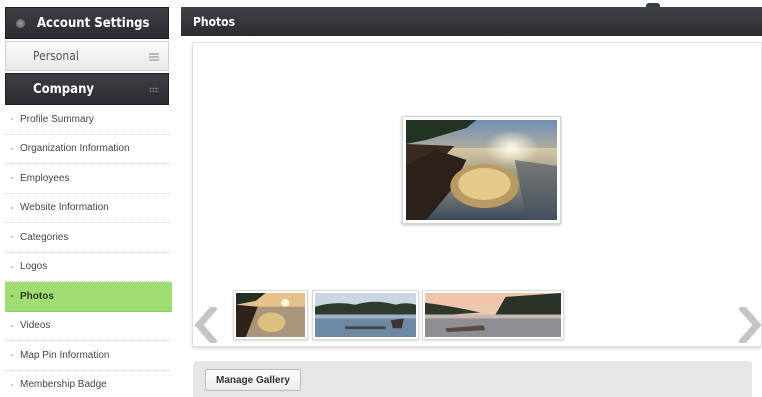 The height and width of the screenshot is (397, 762). I want to click on account-settings-title: Account Settings, so click(93, 23).